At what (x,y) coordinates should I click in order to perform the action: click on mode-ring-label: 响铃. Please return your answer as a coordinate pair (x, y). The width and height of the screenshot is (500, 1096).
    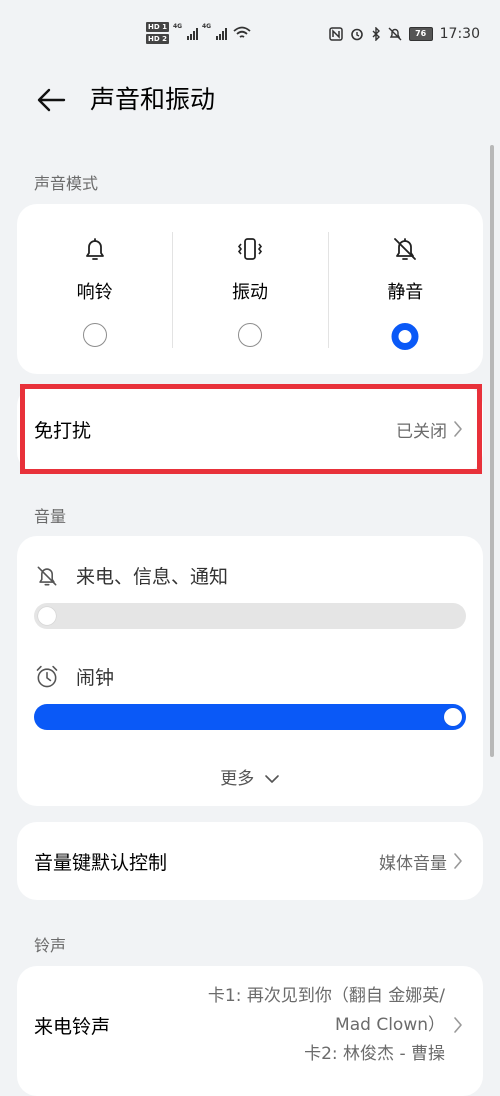
    Looking at the image, I should click on (94, 292).